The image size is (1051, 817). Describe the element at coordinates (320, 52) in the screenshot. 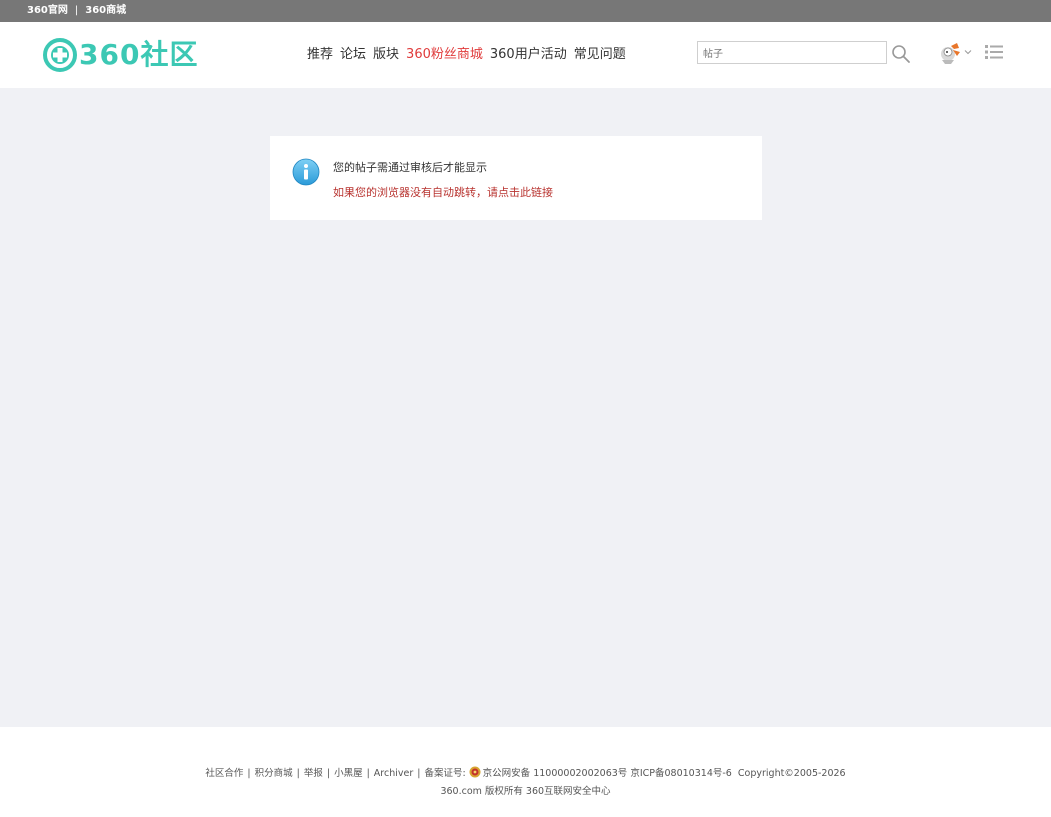

I see `nav-recommend: 推荐` at that location.